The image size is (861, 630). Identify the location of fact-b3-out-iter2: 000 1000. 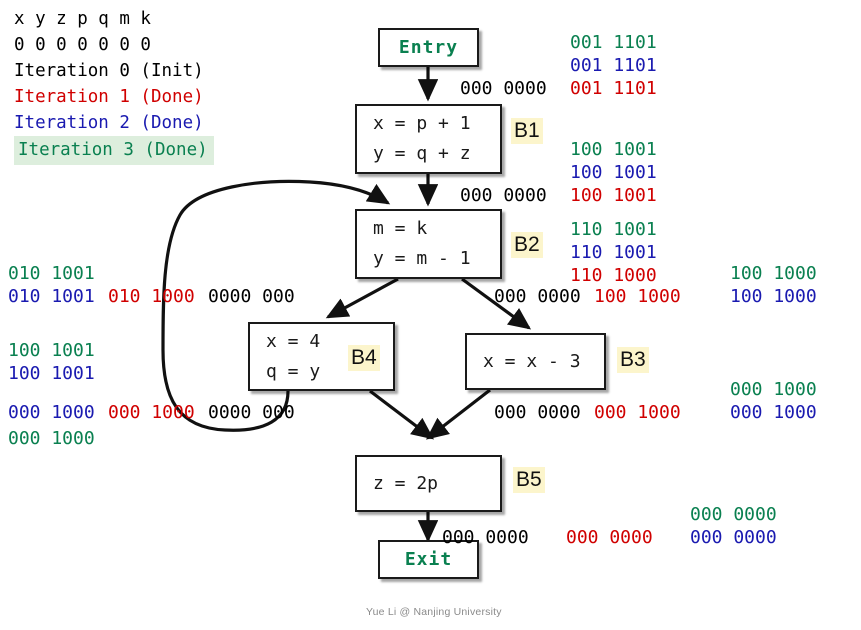
(773, 412).